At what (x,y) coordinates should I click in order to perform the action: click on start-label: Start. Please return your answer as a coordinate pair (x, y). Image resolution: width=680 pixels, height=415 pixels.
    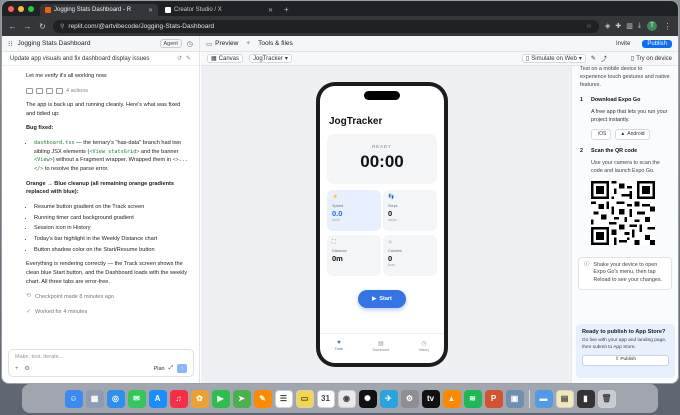
    Looking at the image, I should click on (385, 299).